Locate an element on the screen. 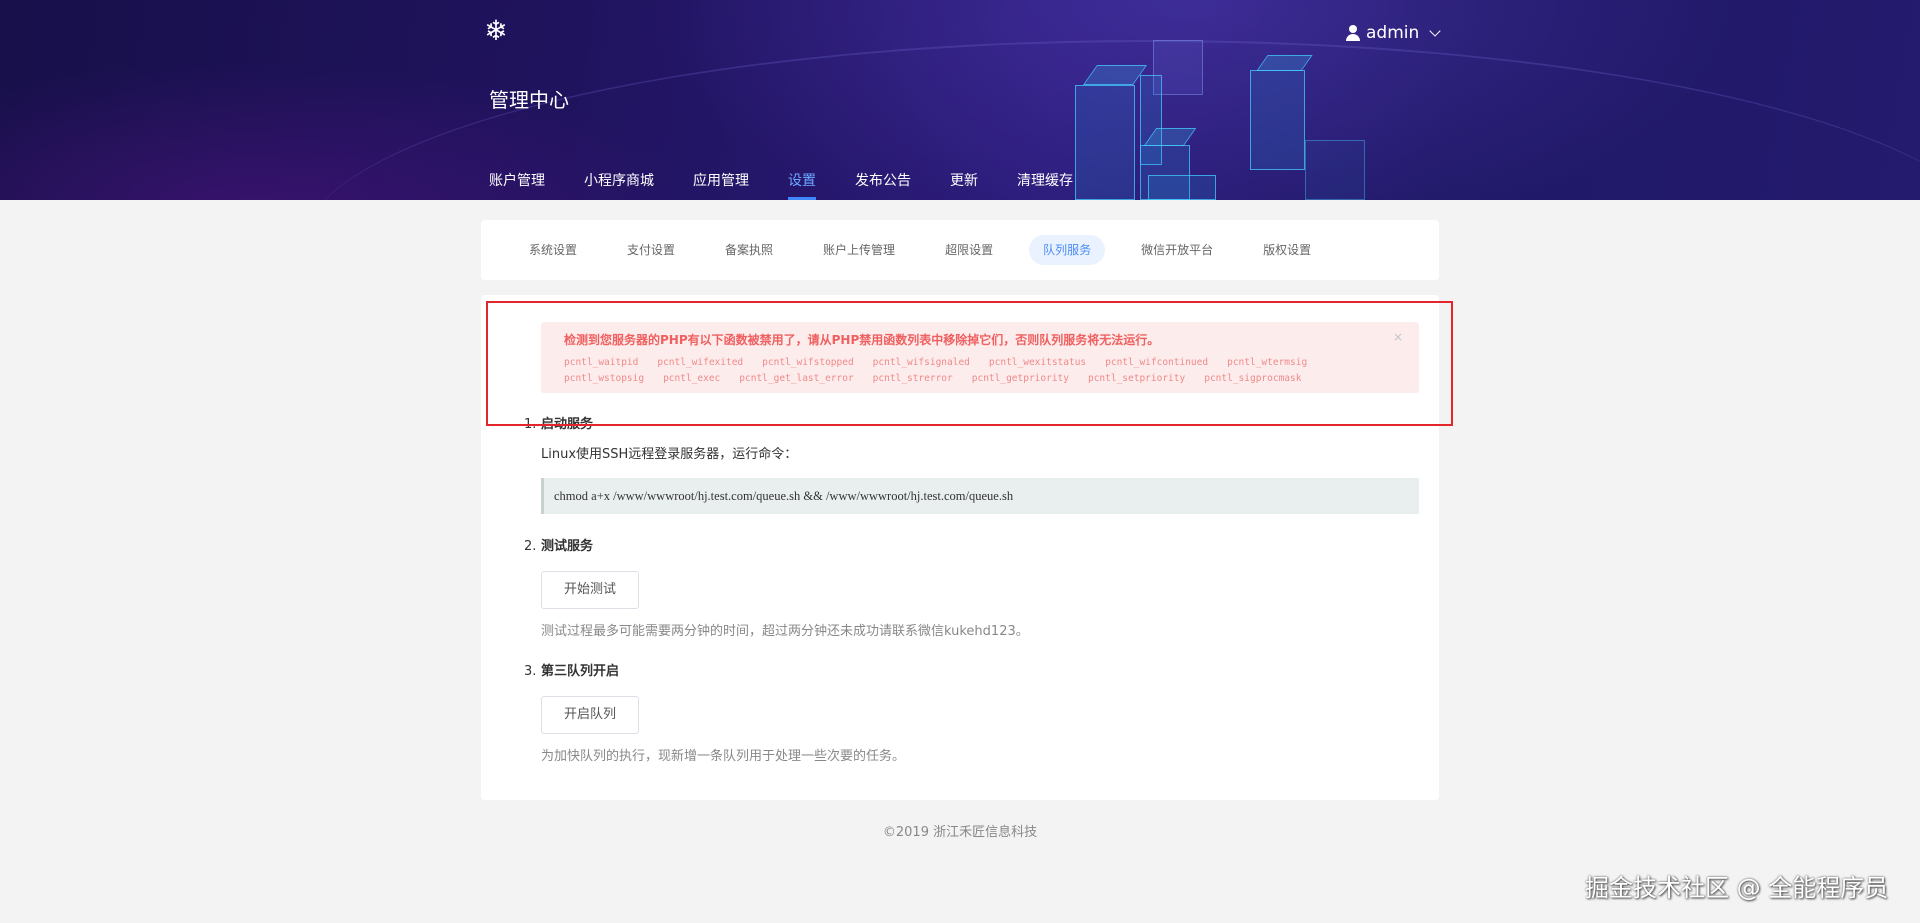 Image resolution: width=1920 pixels, height=923 pixels. nav-item-mini-program-mall: 小程序商城 is located at coordinates (619, 185).